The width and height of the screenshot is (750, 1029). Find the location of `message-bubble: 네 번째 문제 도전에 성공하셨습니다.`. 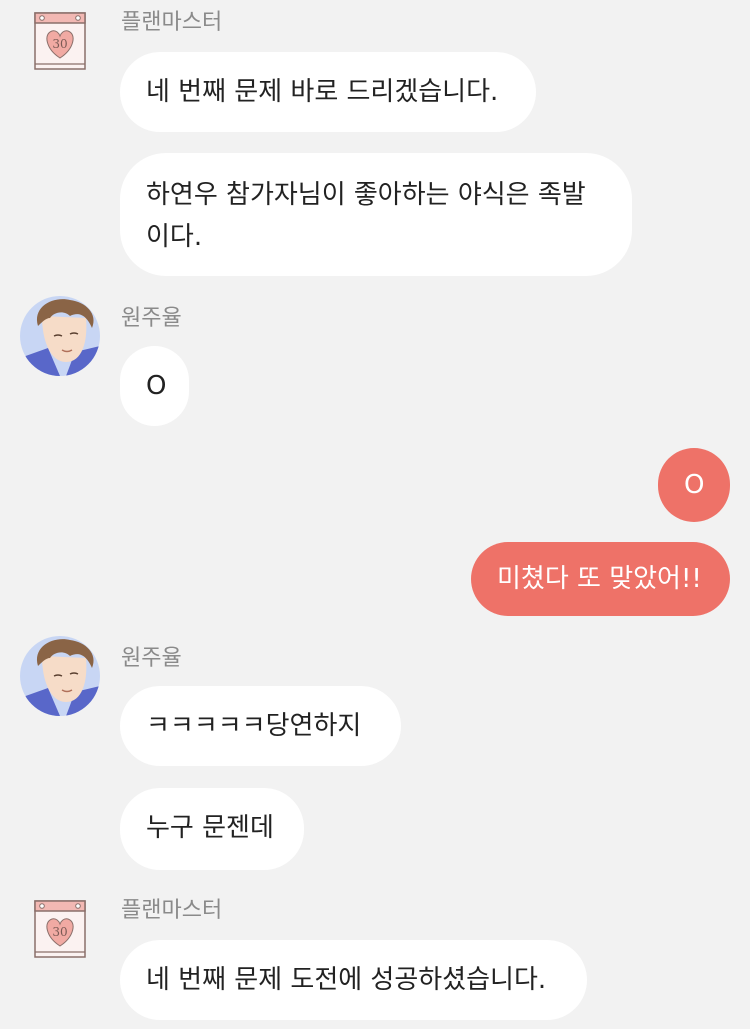

message-bubble: 네 번째 문제 도전에 성공하셨습니다. is located at coordinates (353, 980).